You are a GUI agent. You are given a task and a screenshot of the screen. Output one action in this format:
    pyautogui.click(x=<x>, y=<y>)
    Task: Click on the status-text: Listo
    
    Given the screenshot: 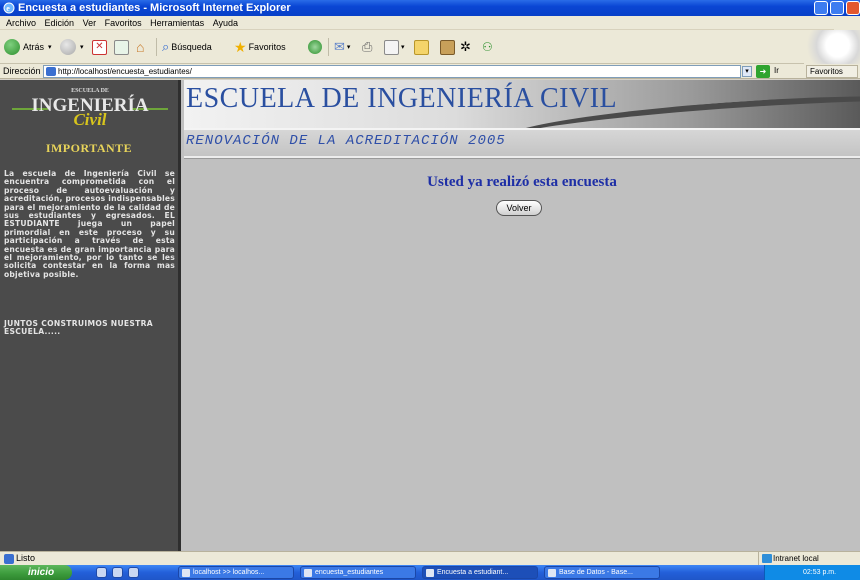 What is the action you would take?
    pyautogui.click(x=26, y=558)
    